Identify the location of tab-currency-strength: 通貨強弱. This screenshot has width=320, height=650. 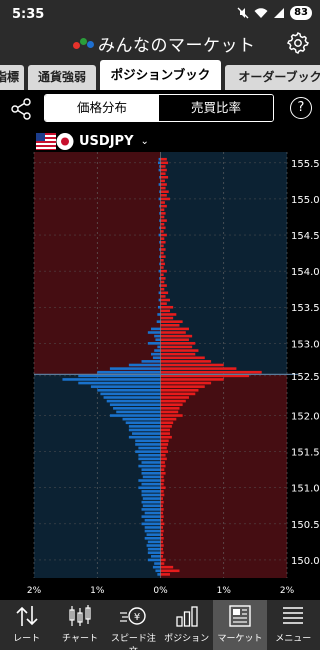
(62, 77).